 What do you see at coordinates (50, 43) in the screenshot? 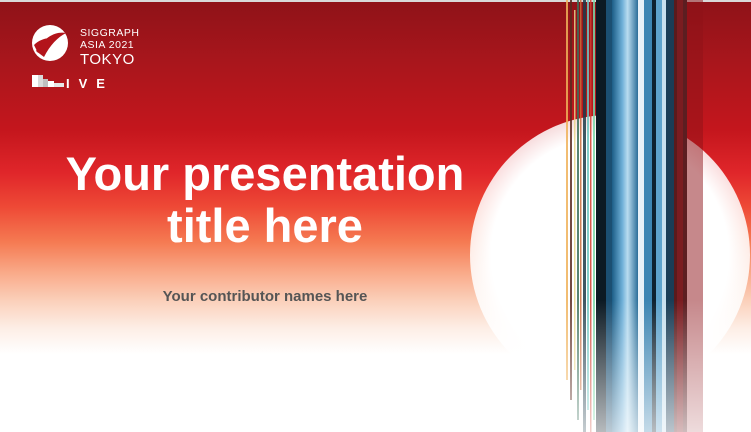
I see `siggraph-swirl-icon` at bounding box center [50, 43].